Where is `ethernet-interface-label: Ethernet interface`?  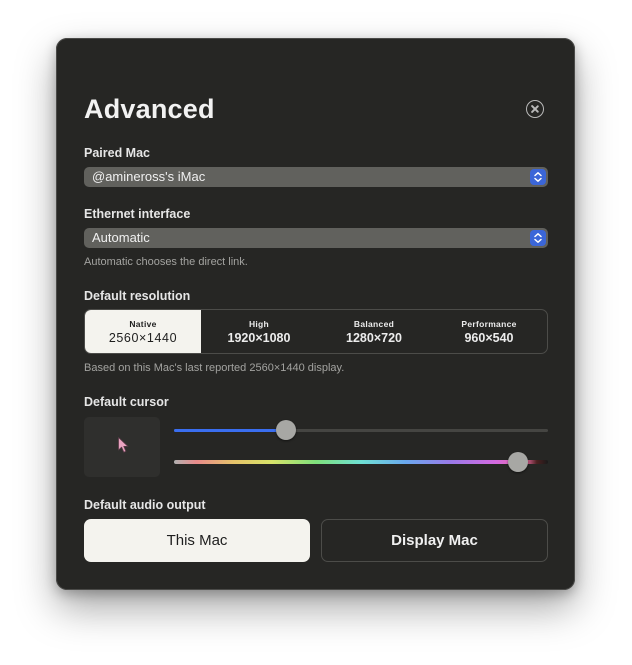 ethernet-interface-label: Ethernet interface is located at coordinates (137, 214).